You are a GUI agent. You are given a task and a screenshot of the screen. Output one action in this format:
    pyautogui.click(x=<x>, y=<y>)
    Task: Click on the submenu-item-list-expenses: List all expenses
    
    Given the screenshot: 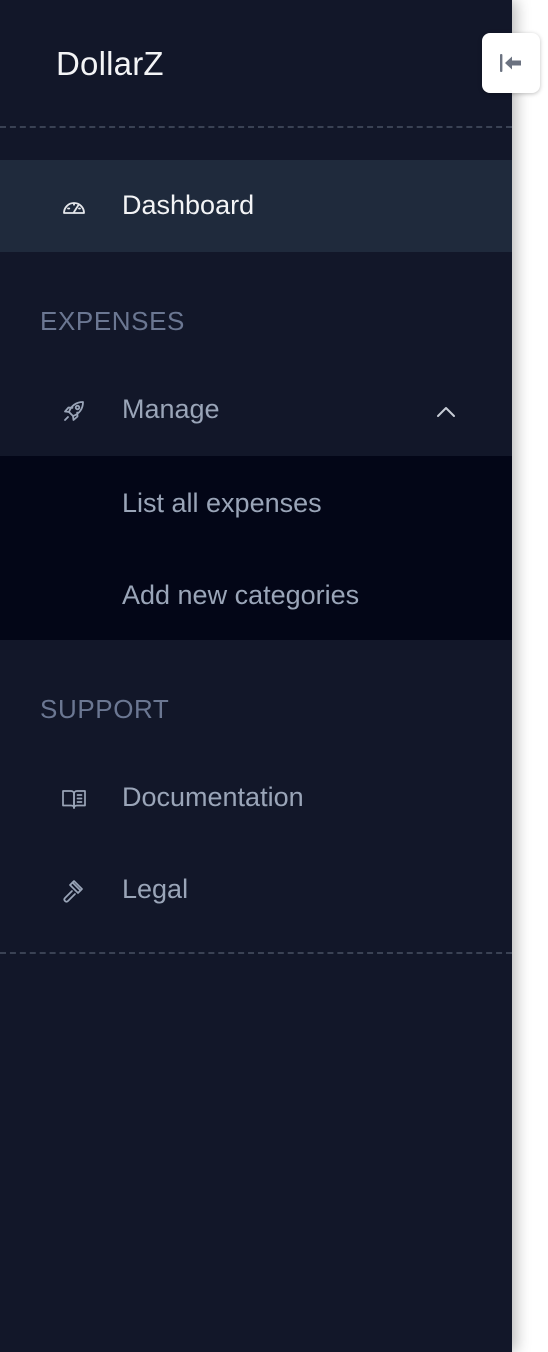 What is the action you would take?
    pyautogui.click(x=256, y=502)
    